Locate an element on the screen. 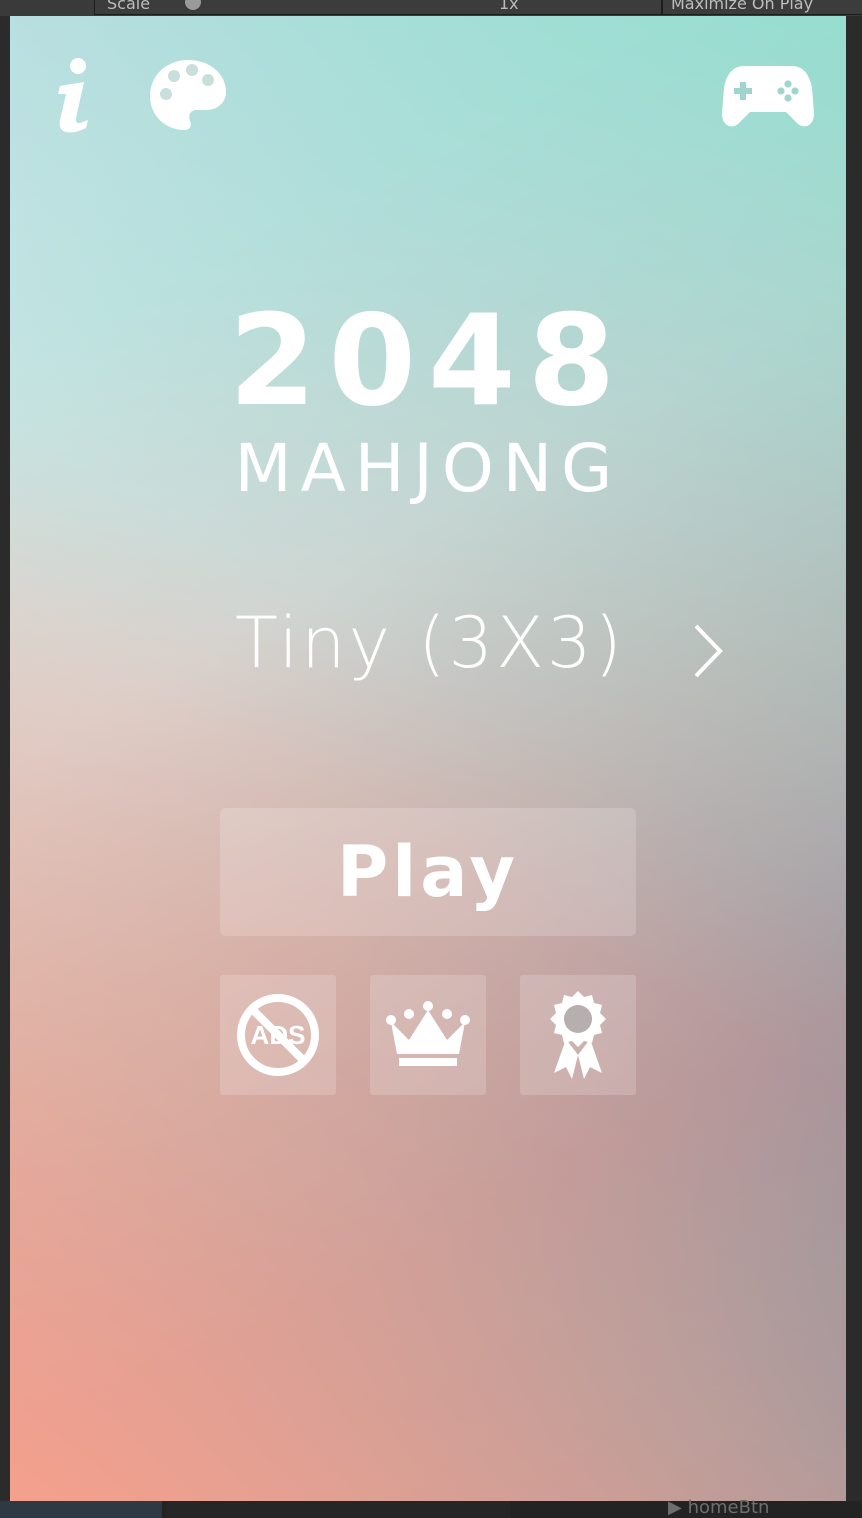  editor-hierarchy-strip: ▶ homeBtn is located at coordinates (431, 1507).